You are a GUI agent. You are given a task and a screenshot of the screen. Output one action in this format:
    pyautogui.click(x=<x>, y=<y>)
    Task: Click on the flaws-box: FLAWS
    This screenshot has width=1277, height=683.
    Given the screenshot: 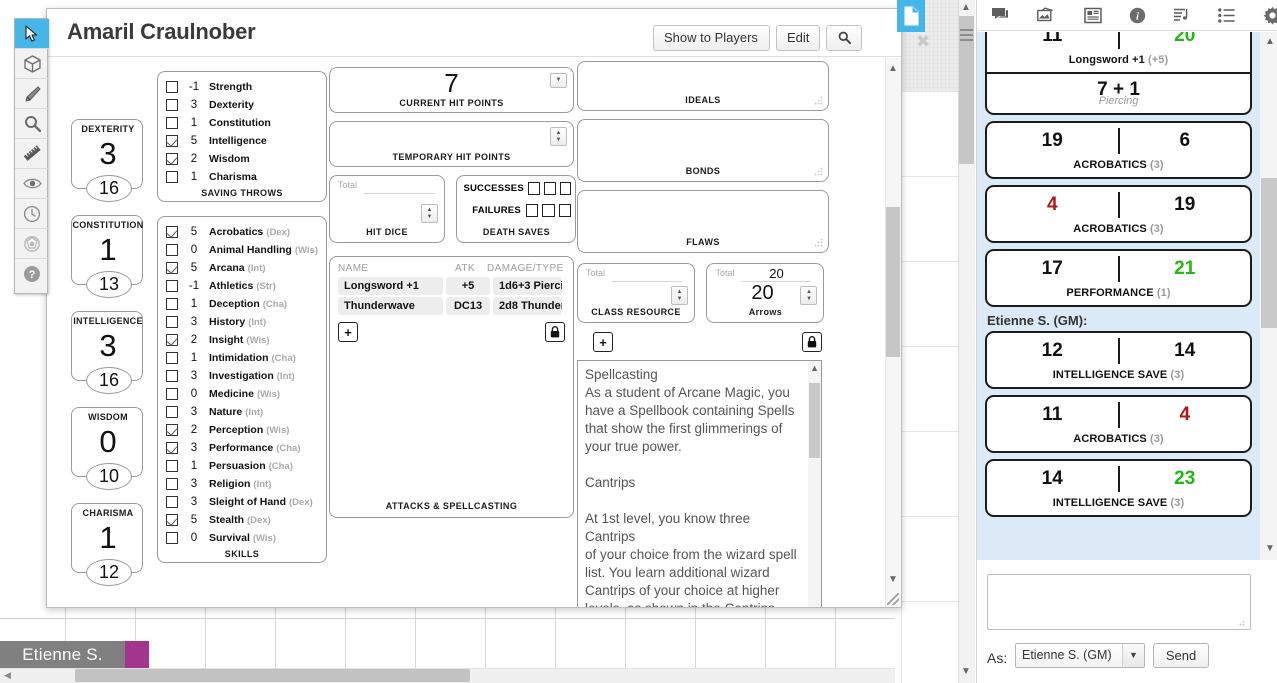 What is the action you would take?
    pyautogui.click(x=703, y=221)
    